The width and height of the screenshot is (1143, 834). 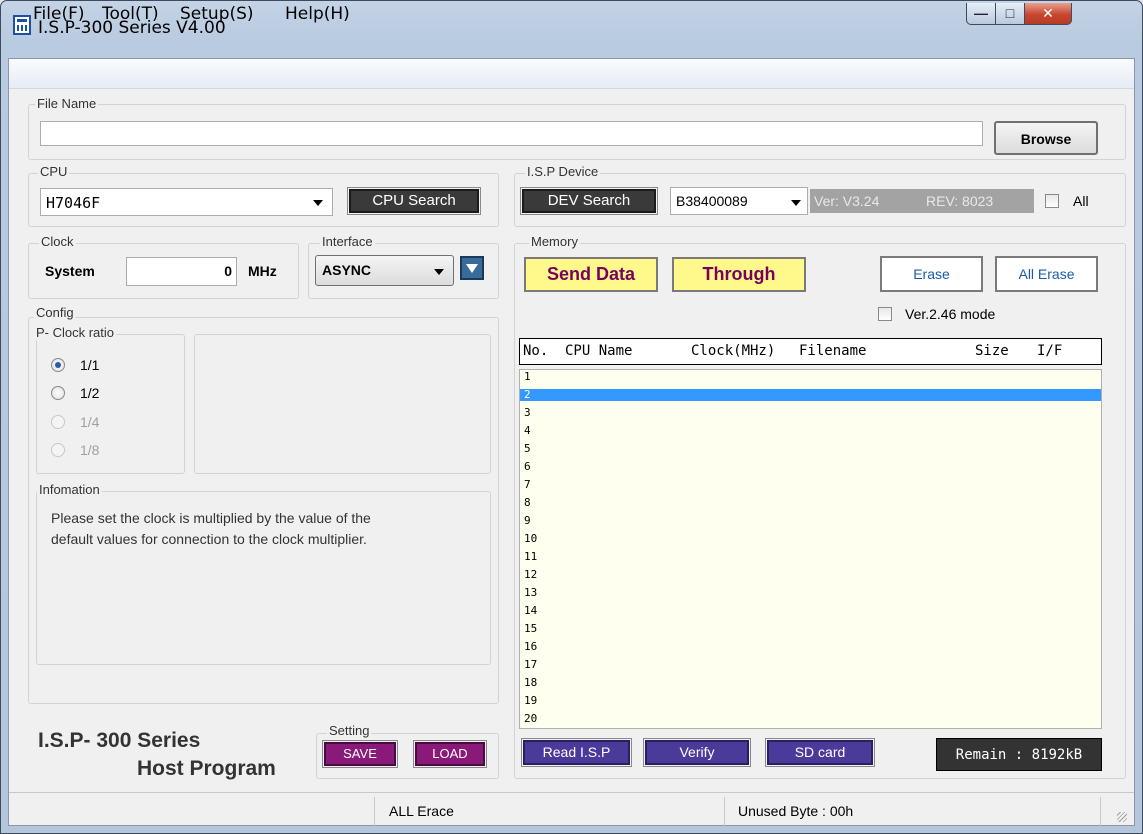 I want to click on isp-device-selected: B38400089, so click(x=712, y=201).